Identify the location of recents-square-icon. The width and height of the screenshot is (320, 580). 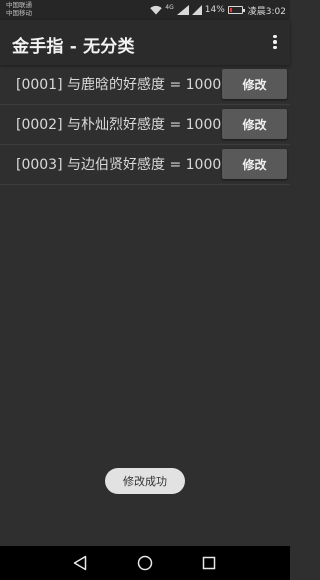
(209, 563).